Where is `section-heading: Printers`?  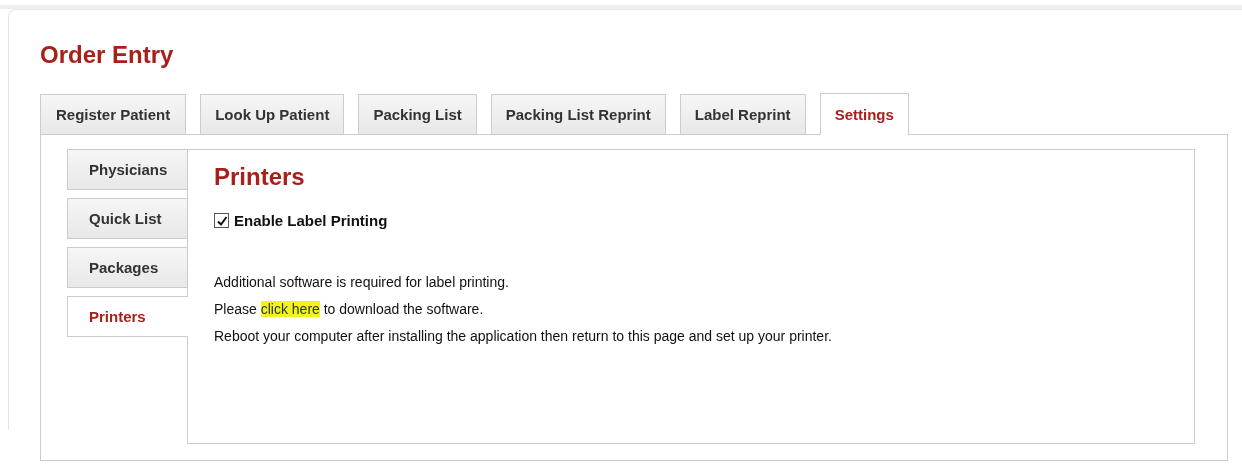
section-heading: Printers is located at coordinates (260, 177).